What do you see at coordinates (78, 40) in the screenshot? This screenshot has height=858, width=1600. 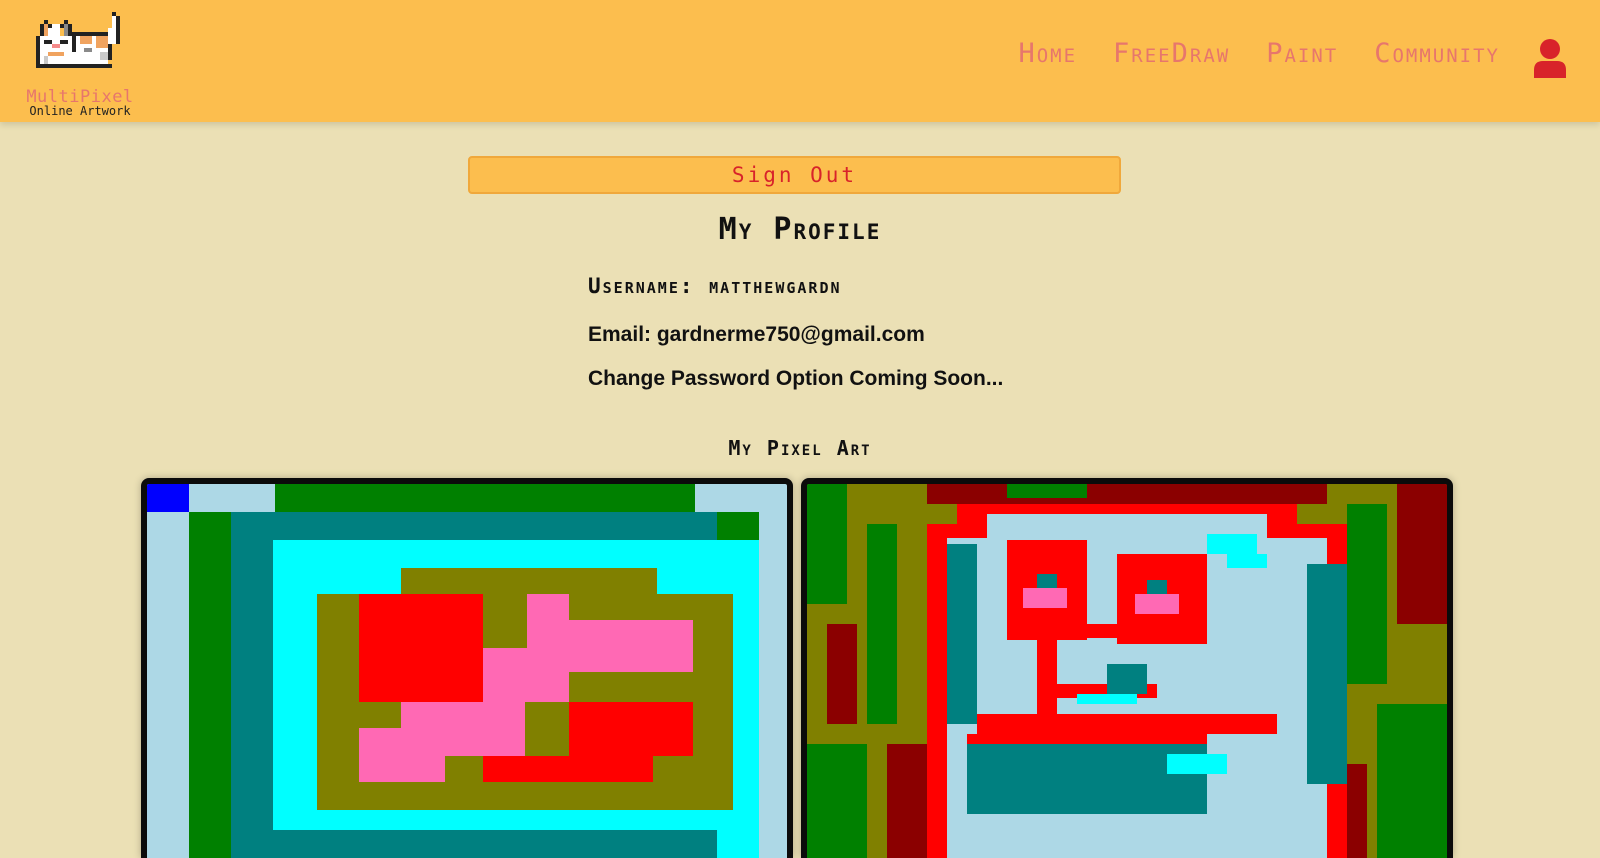 I see `pixel-cat-icon` at bounding box center [78, 40].